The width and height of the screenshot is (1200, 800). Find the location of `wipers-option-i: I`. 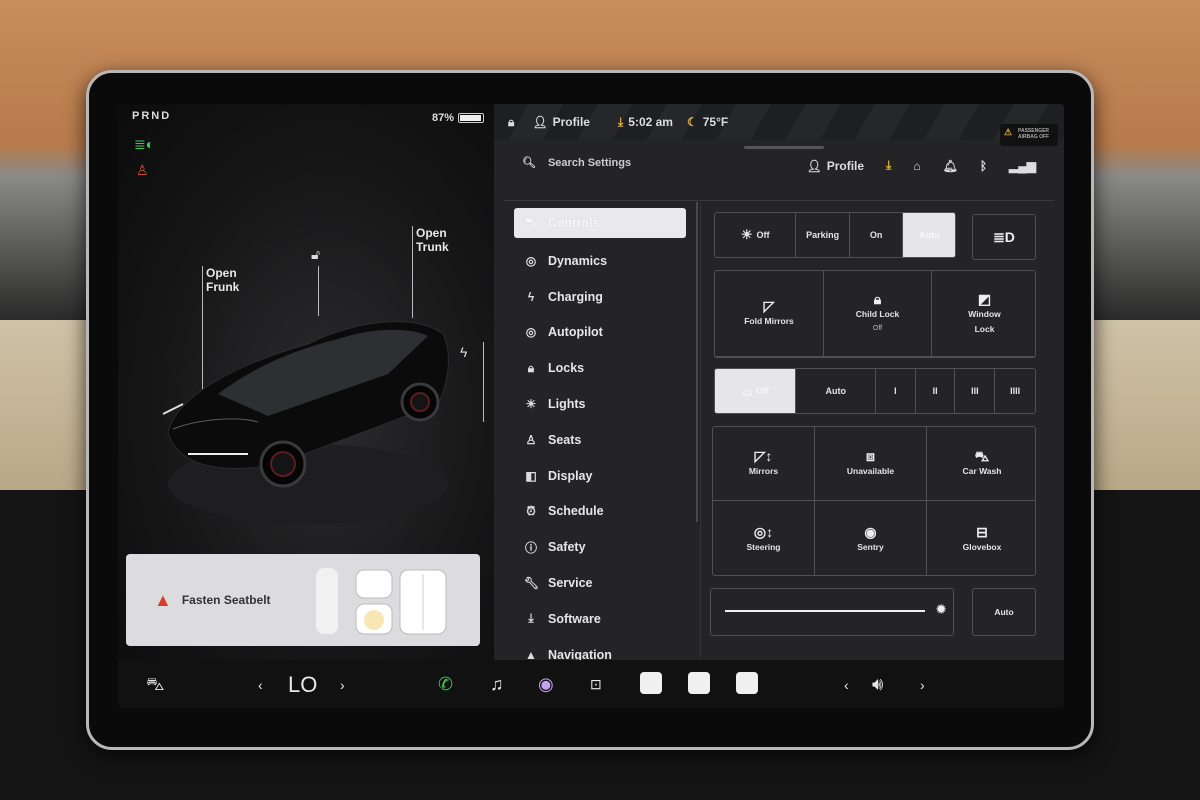

wipers-option-i: I is located at coordinates (896, 391).